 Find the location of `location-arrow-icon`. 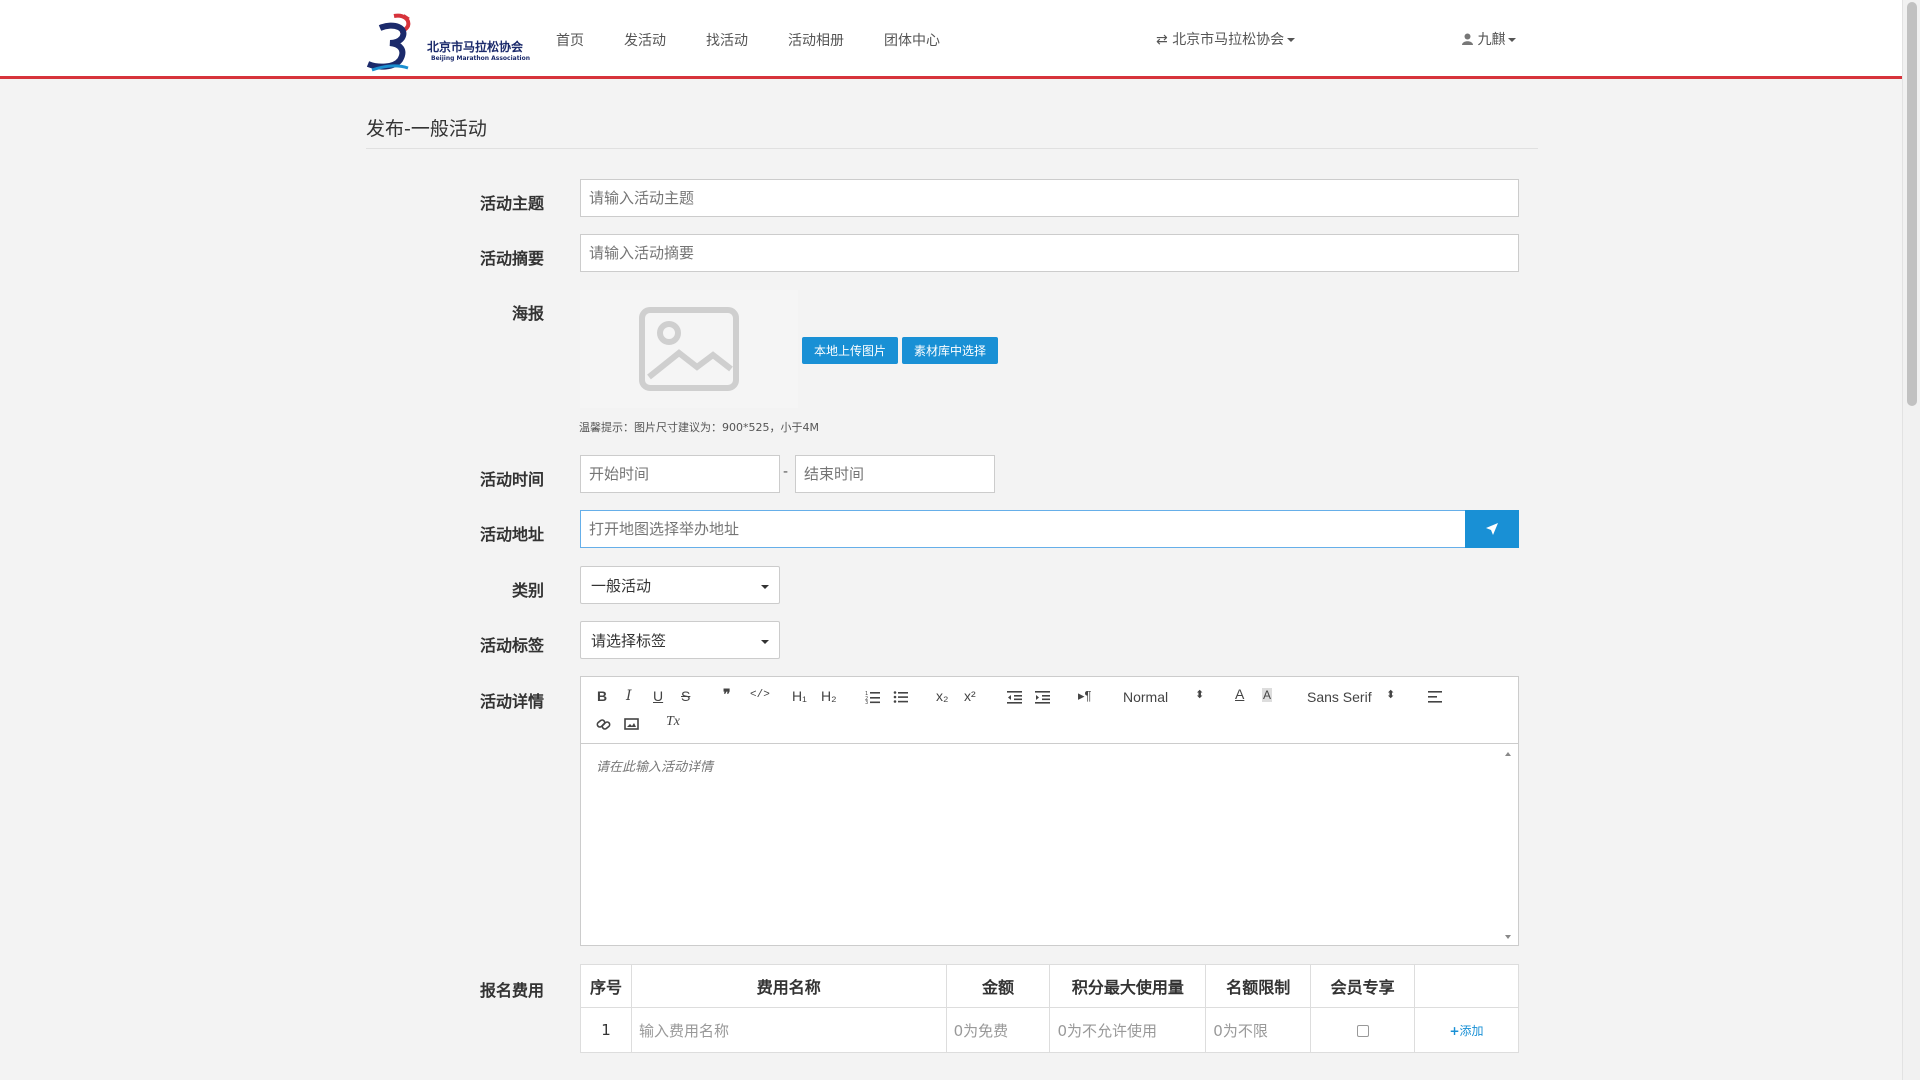

location-arrow-icon is located at coordinates (1492, 529).